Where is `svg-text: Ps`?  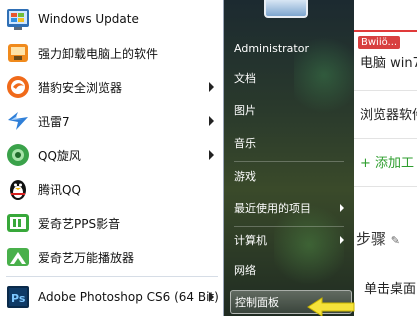 svg-text: Ps is located at coordinates (18, 298).